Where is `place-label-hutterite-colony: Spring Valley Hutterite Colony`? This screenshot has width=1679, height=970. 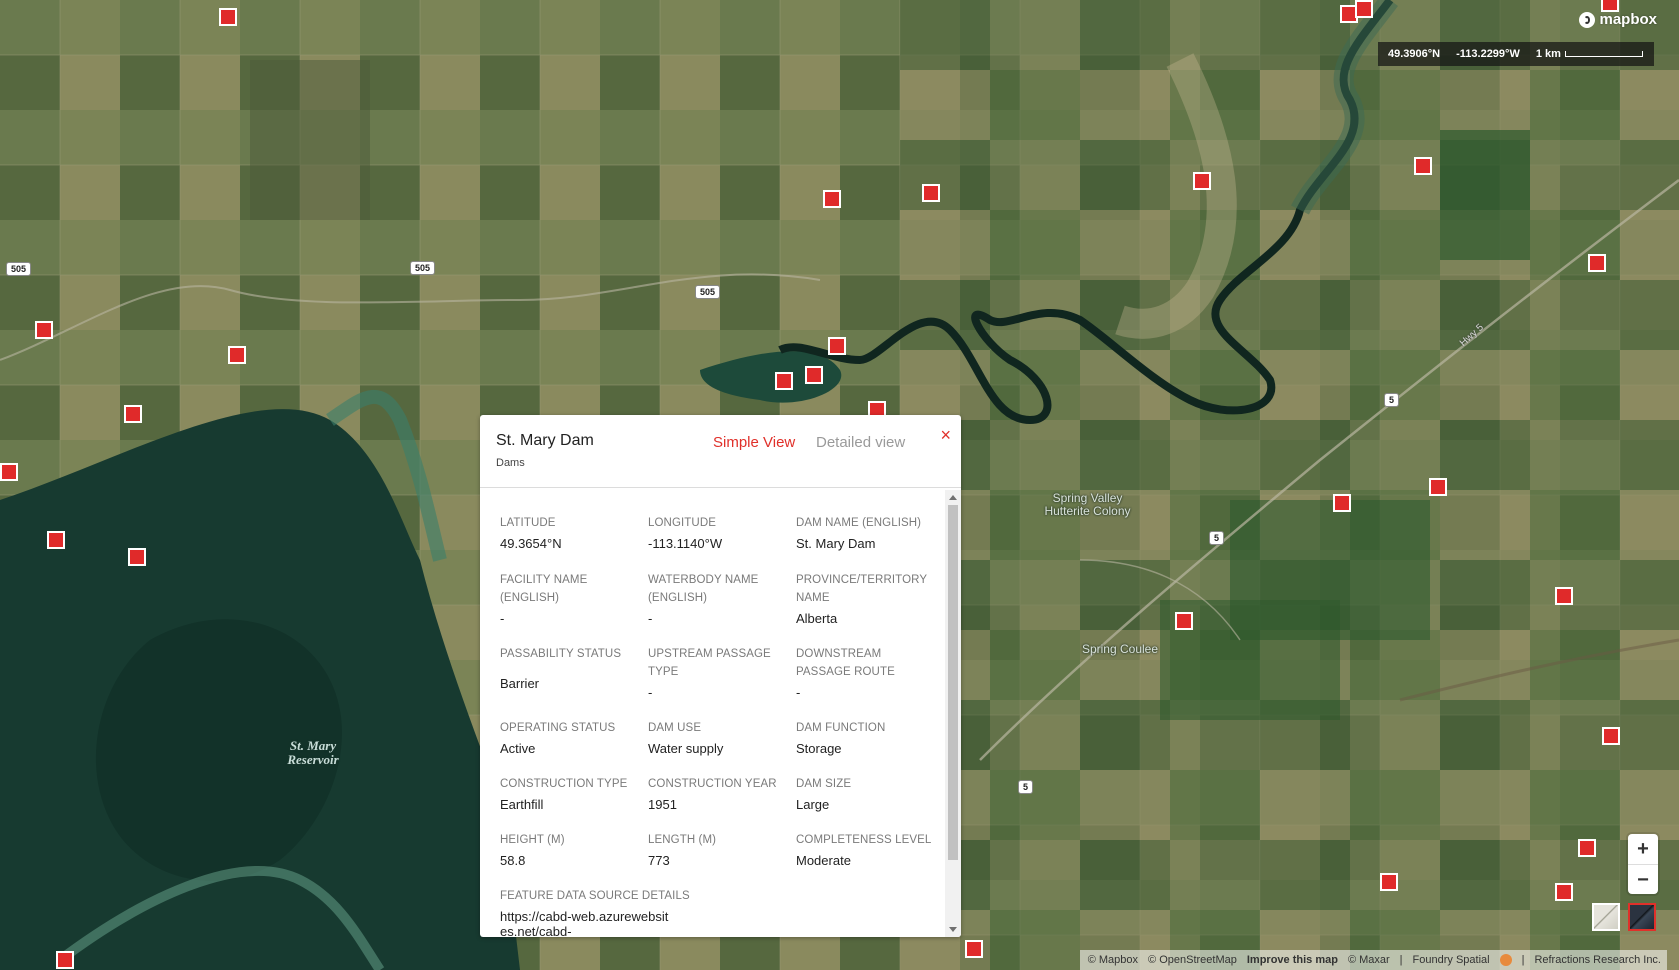 place-label-hutterite-colony: Spring Valley Hutterite Colony is located at coordinates (1087, 504).